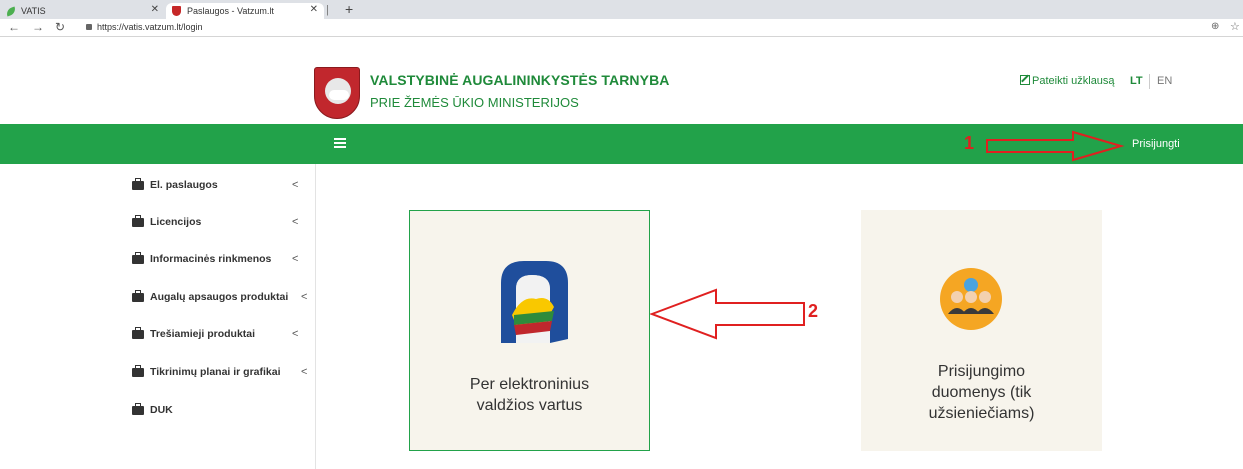  Describe the element at coordinates (621, 28) in the screenshot. I see `address-bar: ← → ↻ https://vatis.vatzum.lt/login ⊕ ☆` at that location.